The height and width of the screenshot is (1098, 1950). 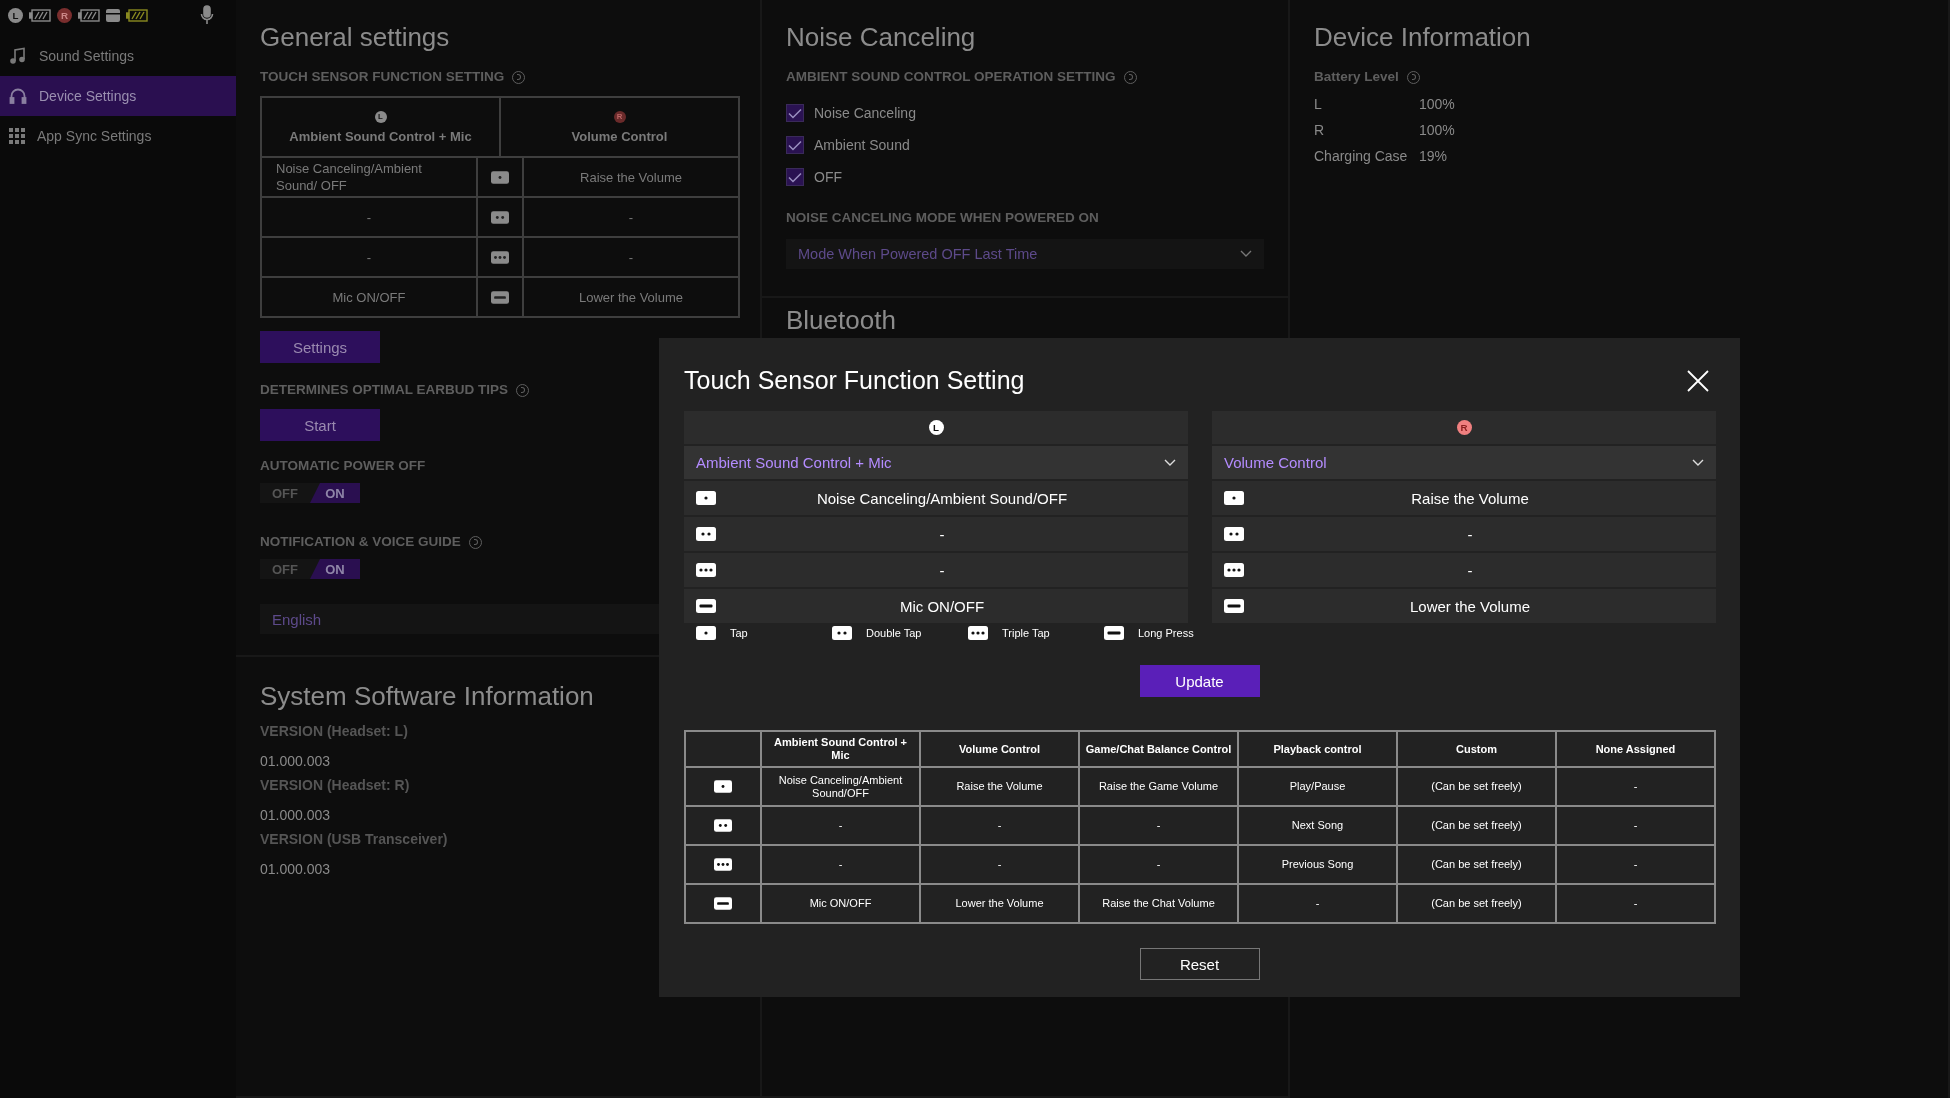 What do you see at coordinates (840, 786) in the screenshot?
I see `table-cell: Noise Canceling/Ambient Sound/OFF` at bounding box center [840, 786].